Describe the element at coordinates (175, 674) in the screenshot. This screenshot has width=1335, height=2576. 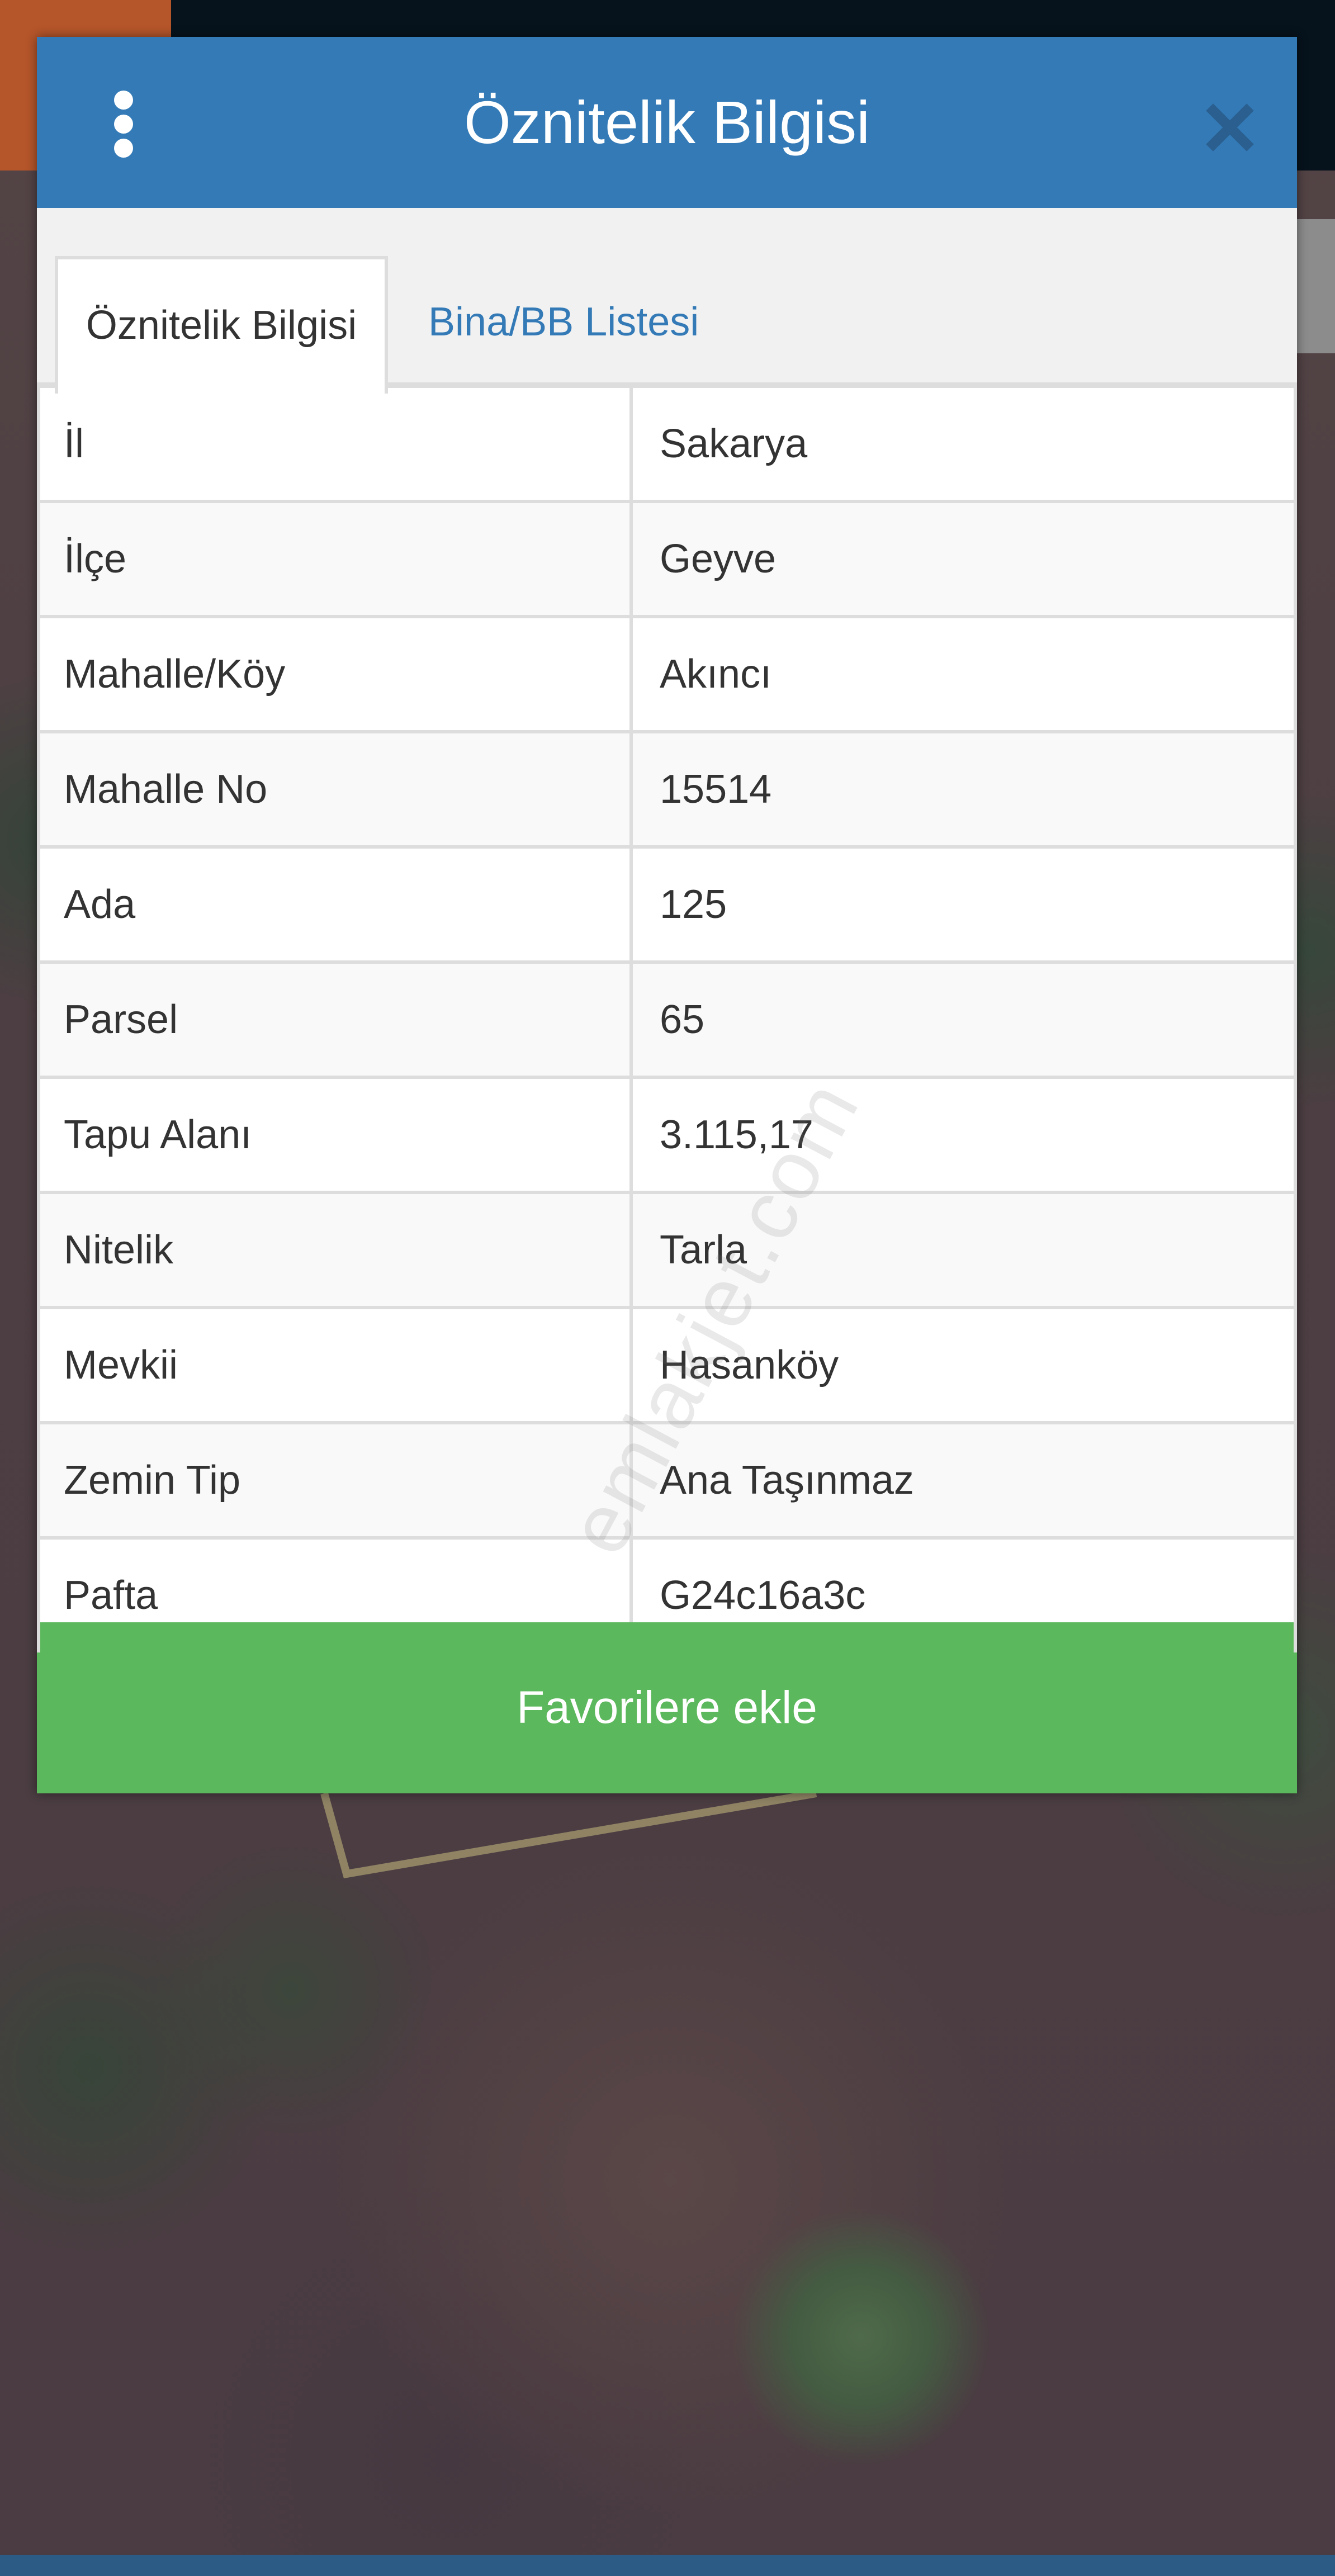
I see `attribute-label: Mahalle/Köy` at that location.